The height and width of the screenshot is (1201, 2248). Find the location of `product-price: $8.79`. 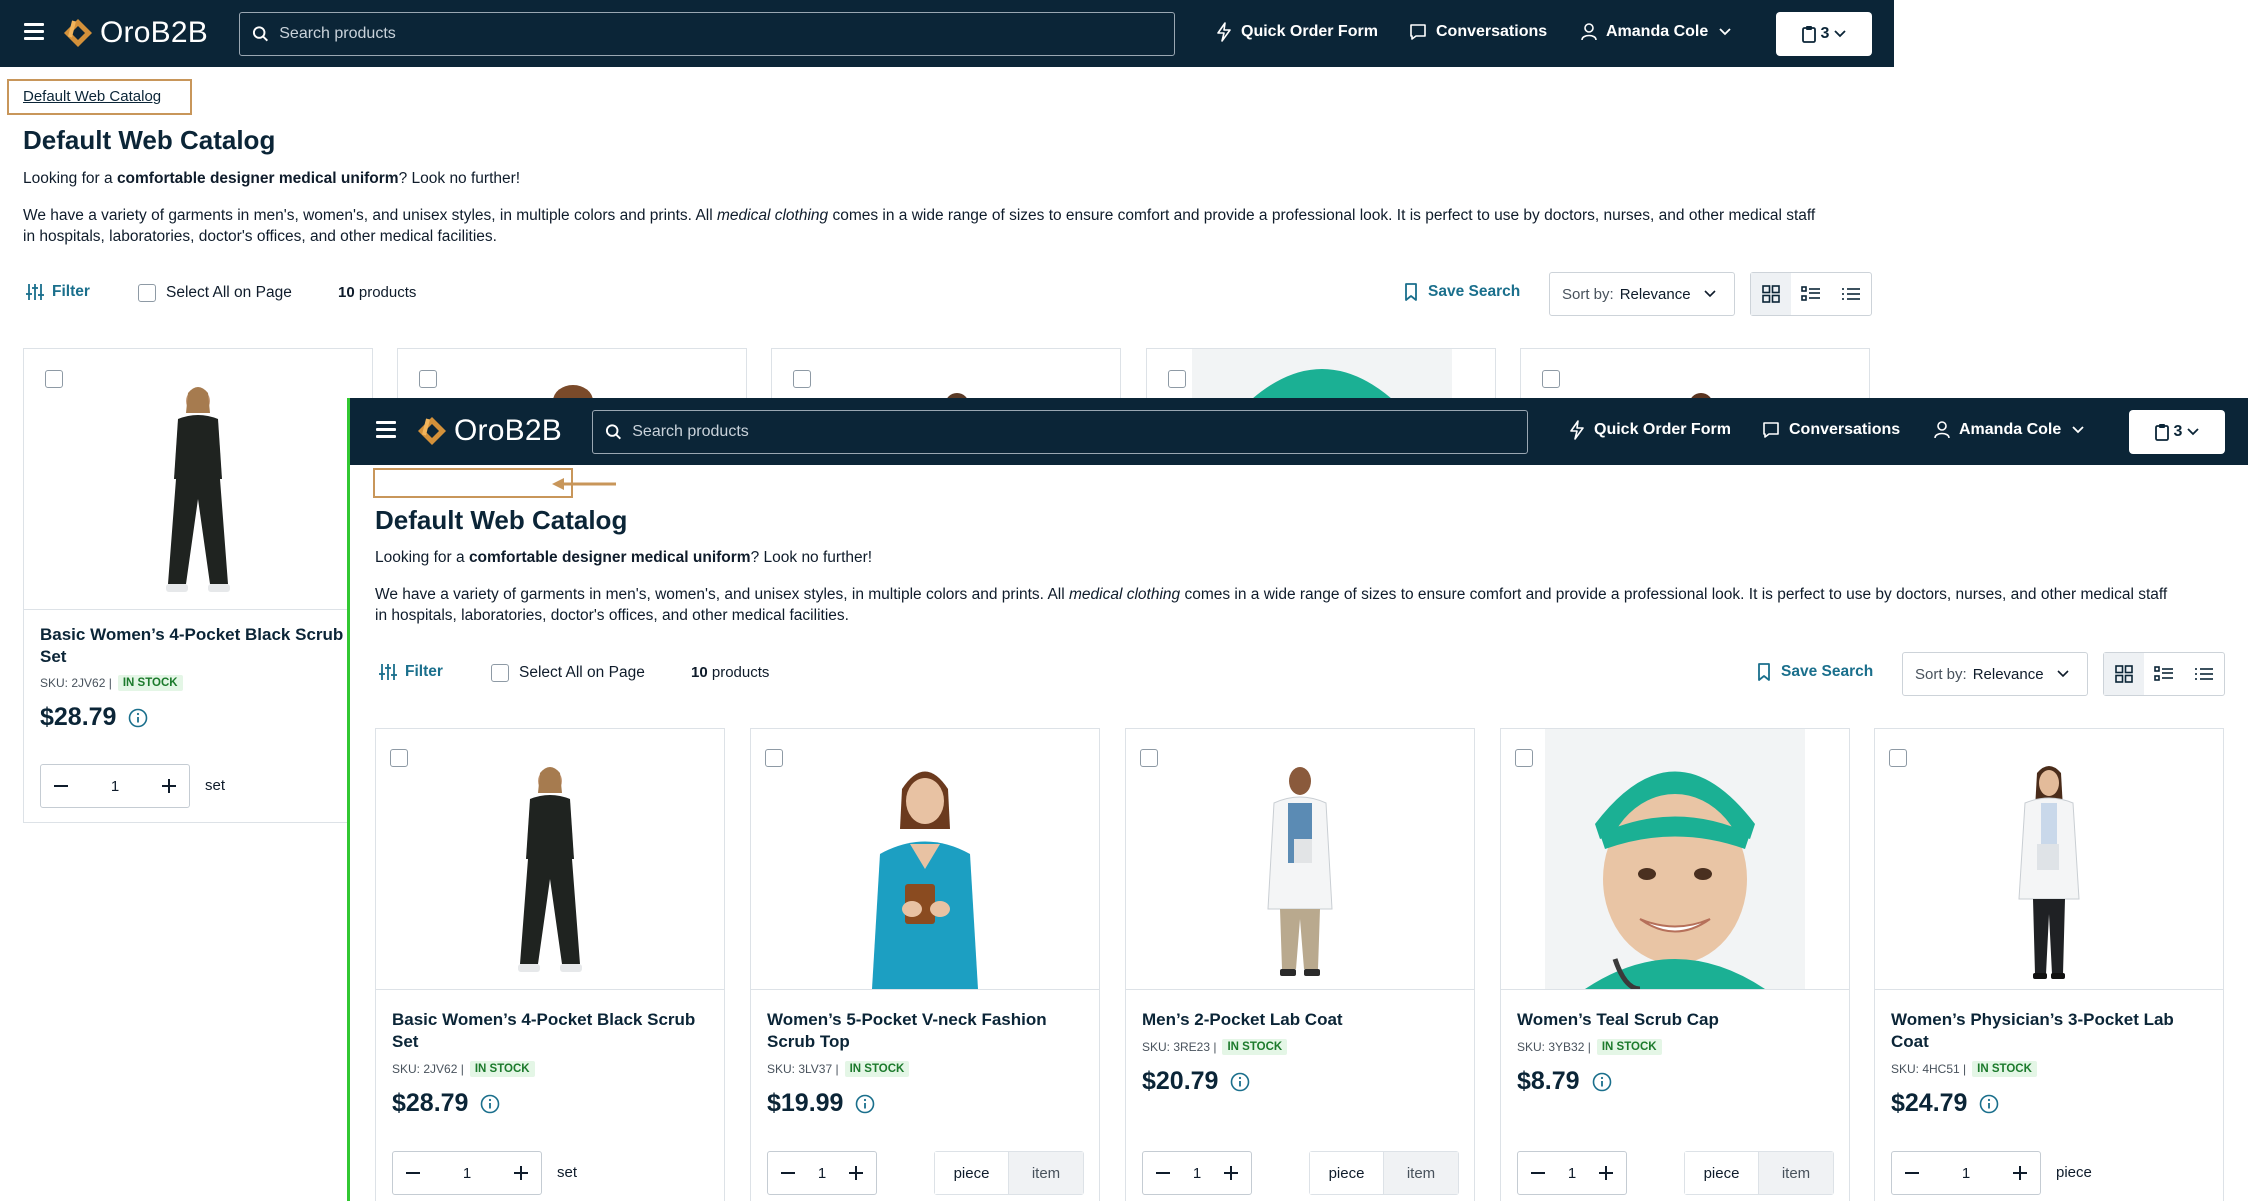

product-price: $8.79 is located at coordinates (1564, 1081).